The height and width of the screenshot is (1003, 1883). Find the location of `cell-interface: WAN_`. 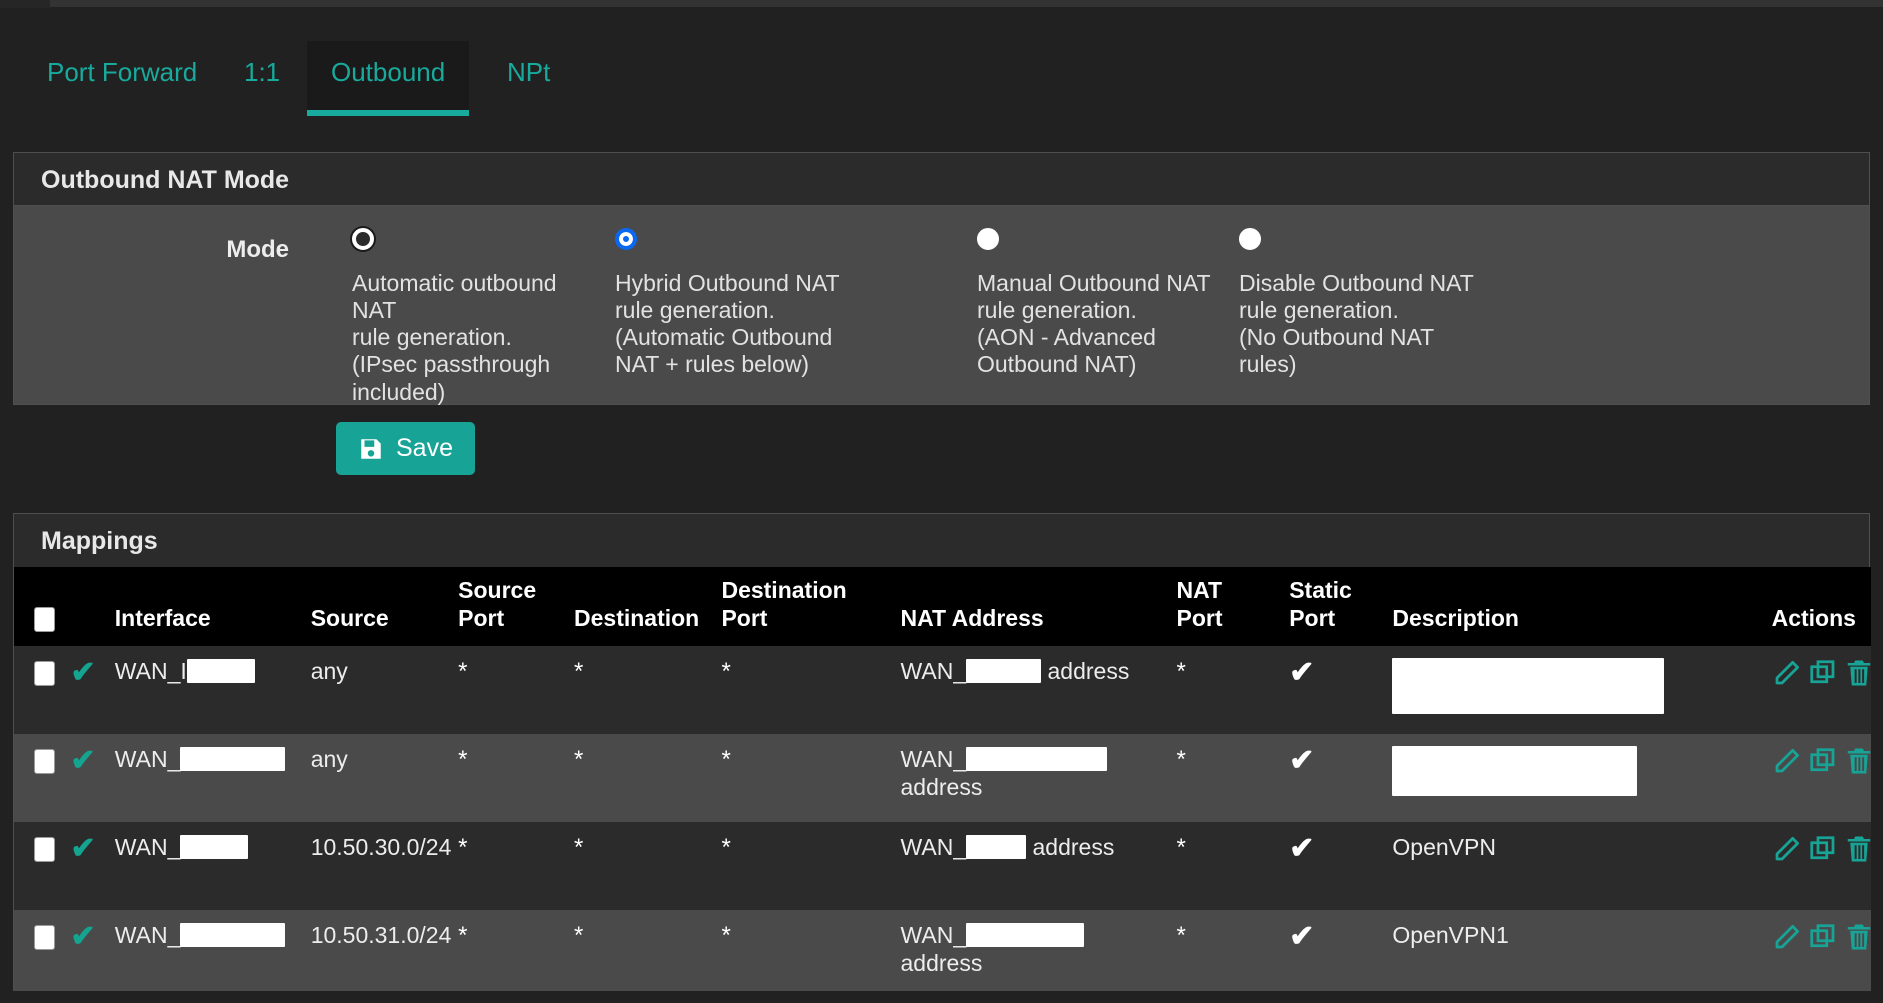

cell-interface: WAN_ is located at coordinates (206, 778).